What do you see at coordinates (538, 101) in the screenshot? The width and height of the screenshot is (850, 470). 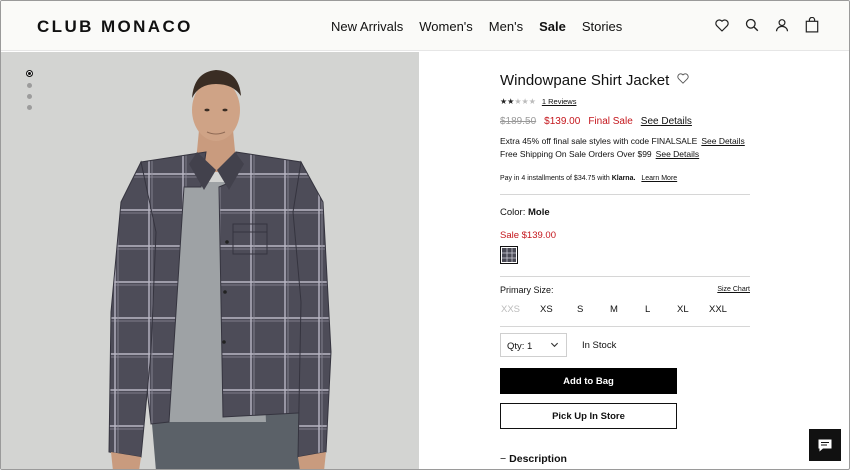 I see `rating-row: ★★★★★ 1 Reviews` at bounding box center [538, 101].